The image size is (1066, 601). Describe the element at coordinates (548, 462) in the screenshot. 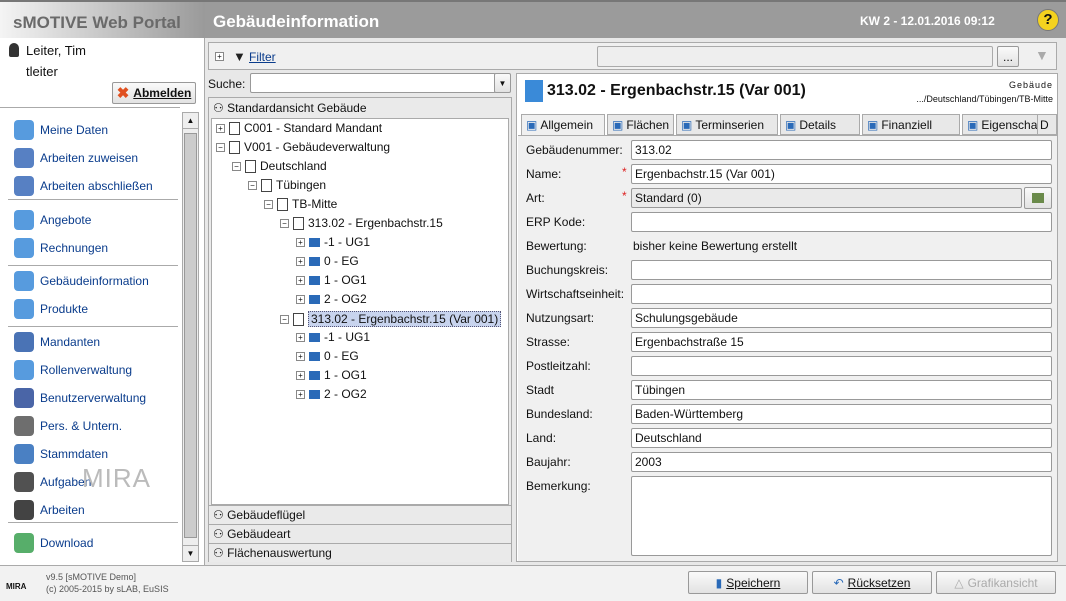

I see `field-label: Baujahr:` at that location.